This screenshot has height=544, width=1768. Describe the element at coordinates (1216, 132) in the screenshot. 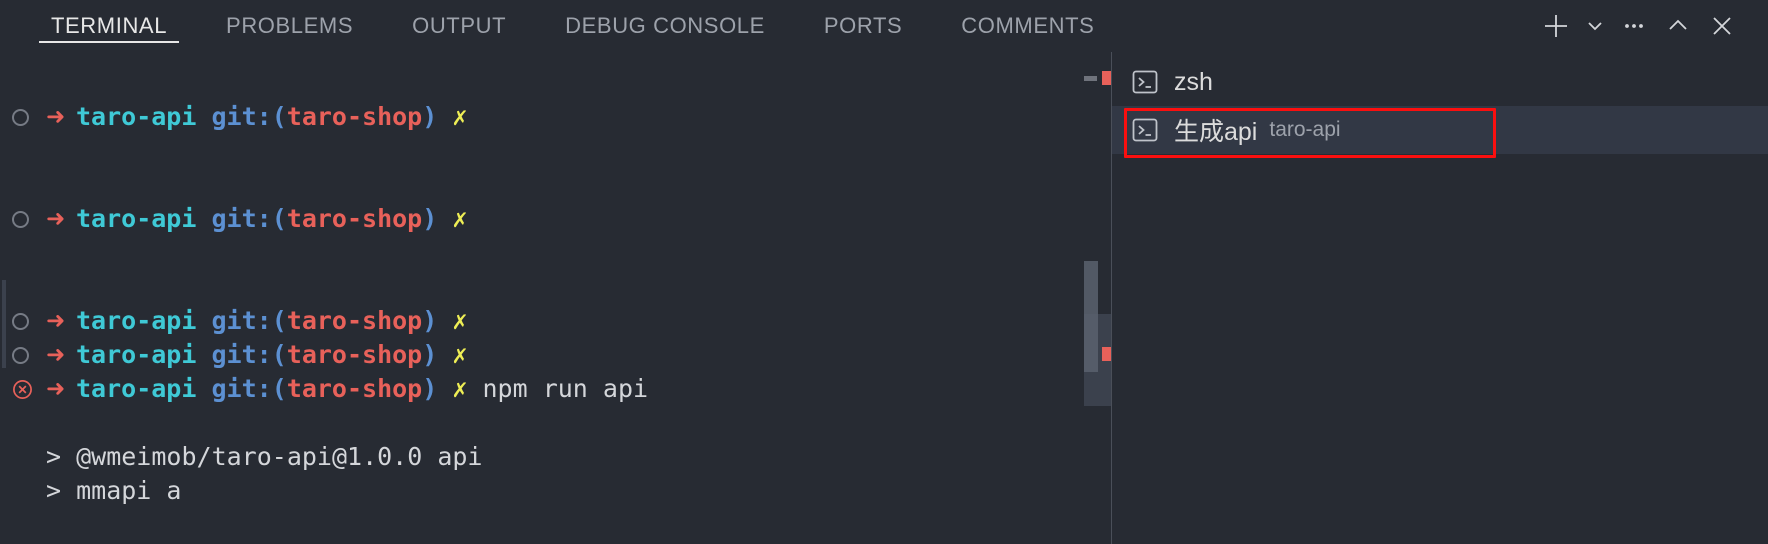

I see `terminal-list-item-title: 生成api` at that location.